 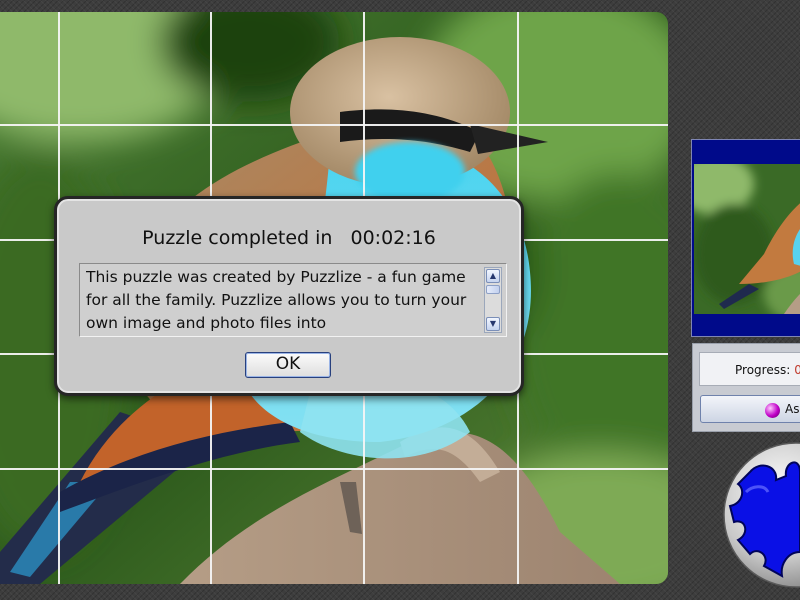 I want to click on completion-time: 00:02:16, so click(x=393, y=238).